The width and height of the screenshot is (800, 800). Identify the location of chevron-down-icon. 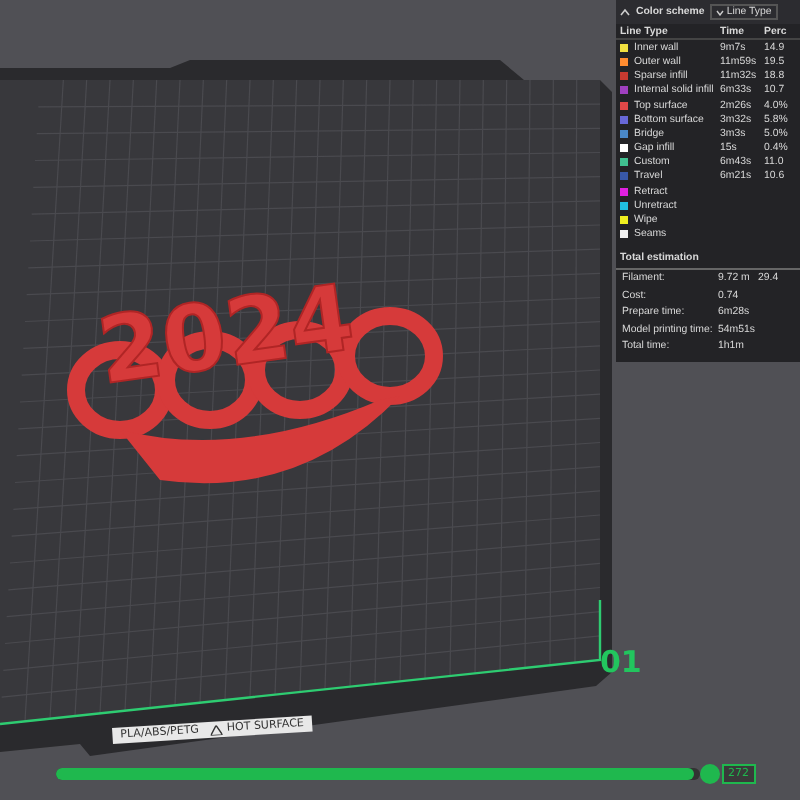
(720, 12).